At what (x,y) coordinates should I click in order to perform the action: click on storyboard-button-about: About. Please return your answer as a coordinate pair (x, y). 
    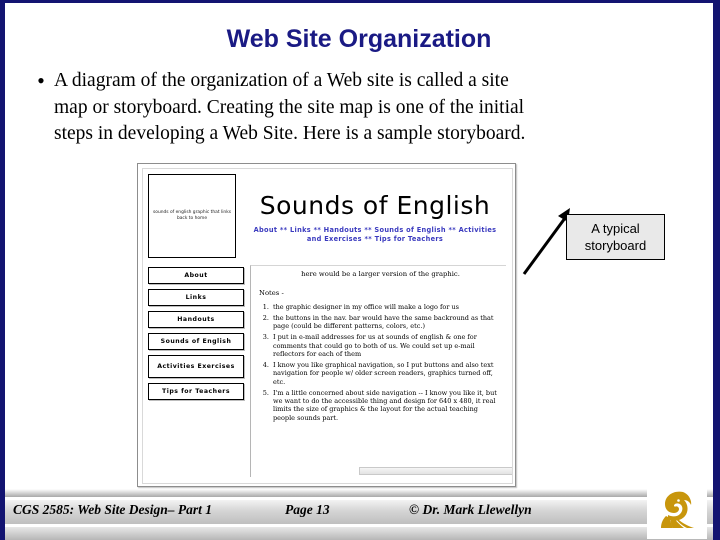
    Looking at the image, I should click on (196, 275).